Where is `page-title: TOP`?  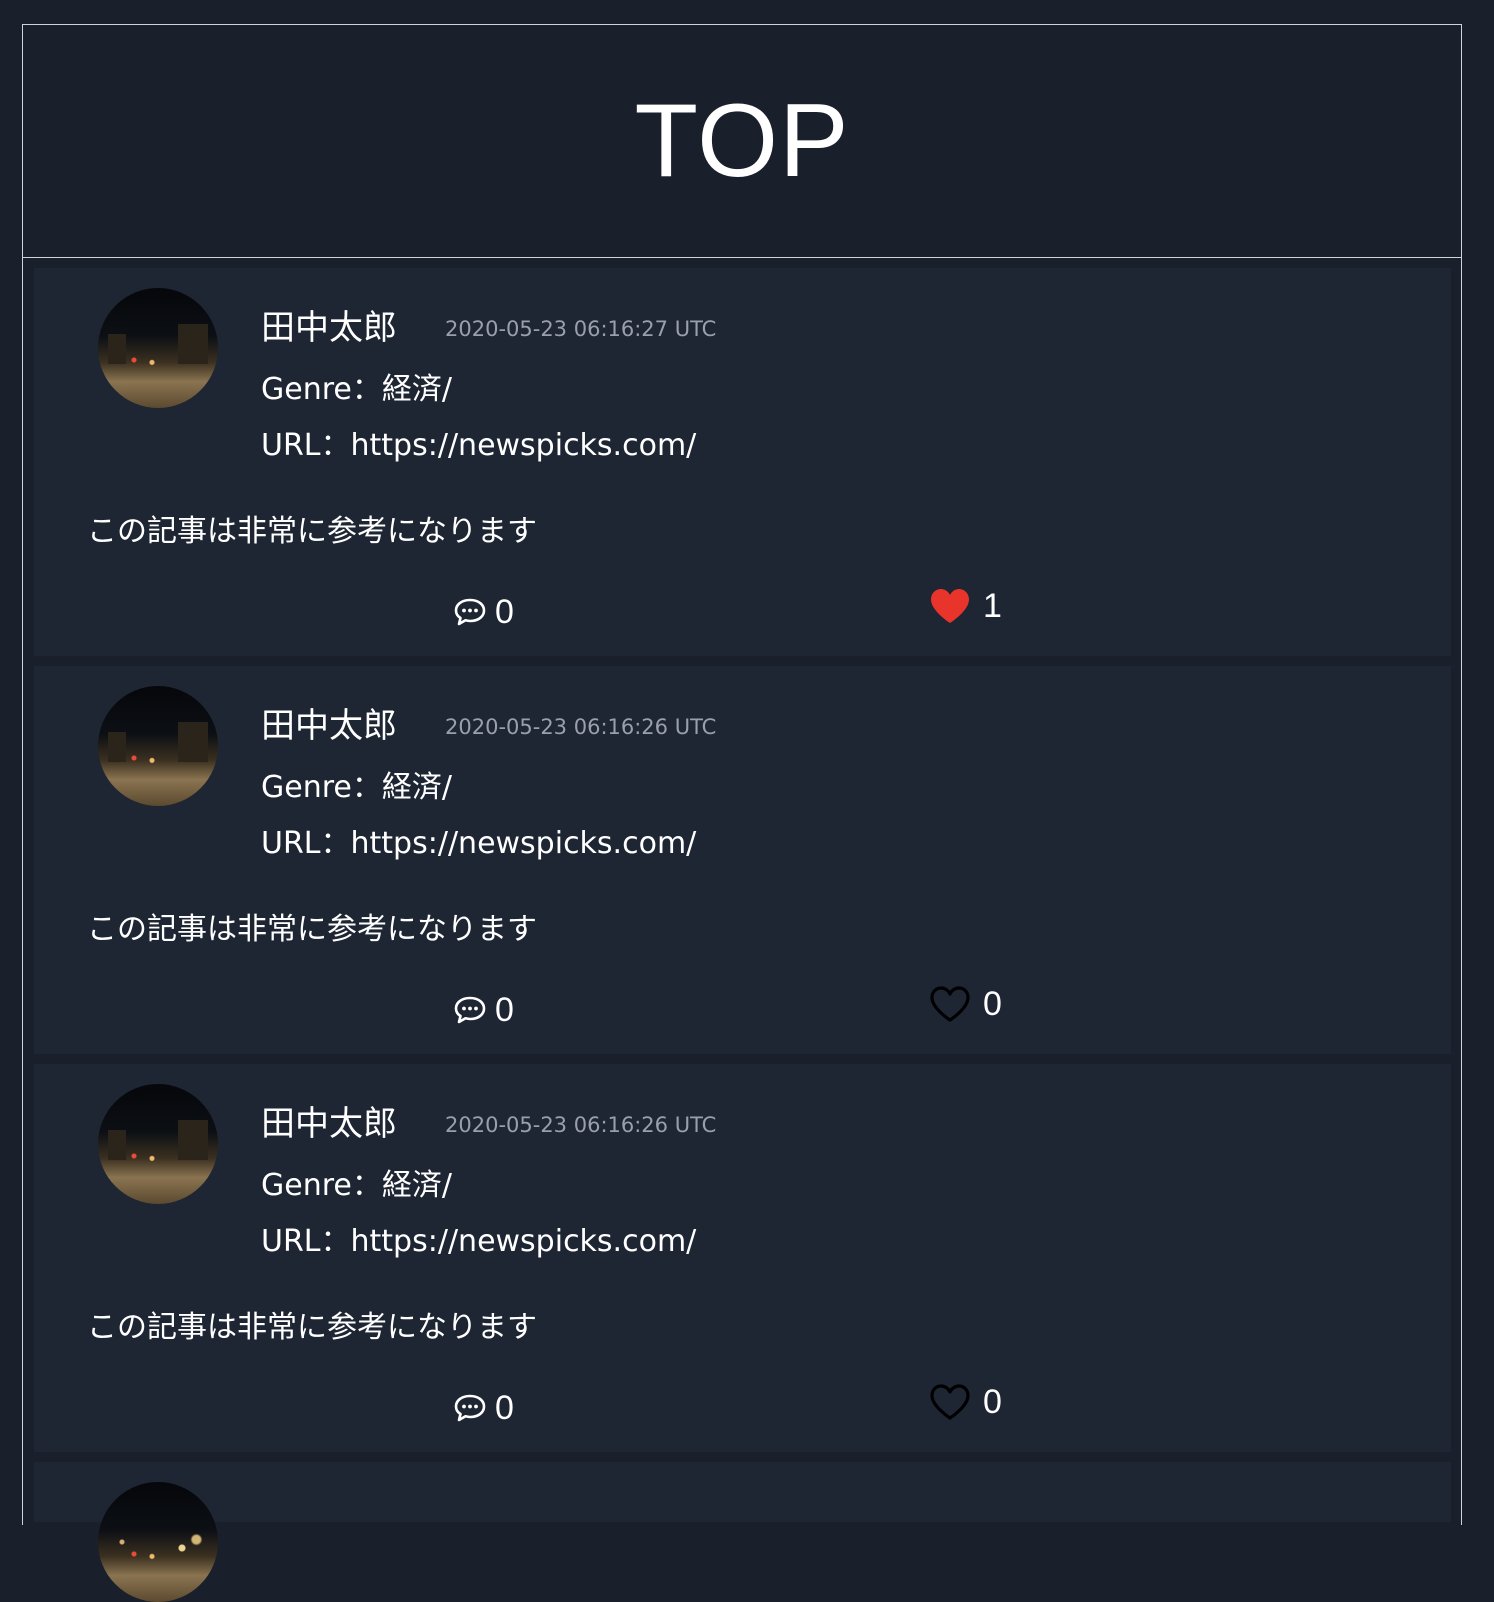 page-title: TOP is located at coordinates (742, 140).